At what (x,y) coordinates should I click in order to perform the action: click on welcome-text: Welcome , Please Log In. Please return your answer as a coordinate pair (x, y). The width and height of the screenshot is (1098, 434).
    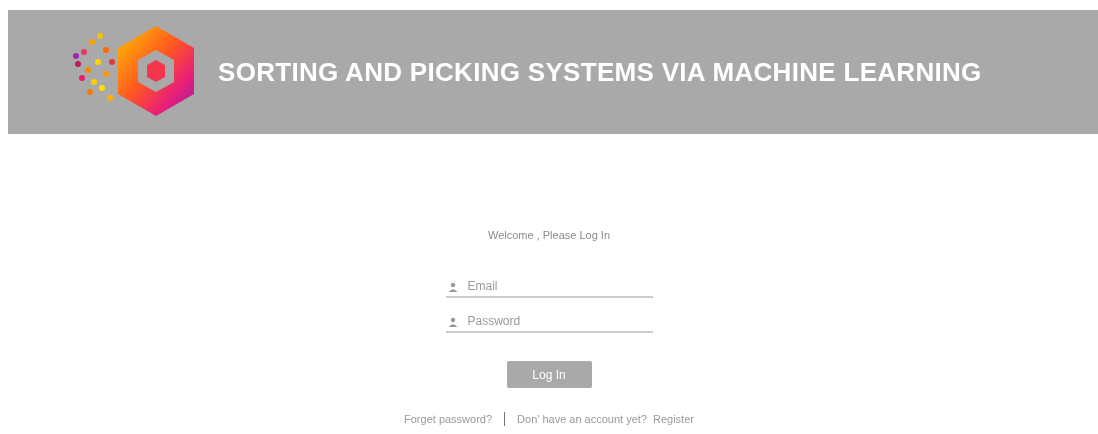
    Looking at the image, I should click on (549, 235).